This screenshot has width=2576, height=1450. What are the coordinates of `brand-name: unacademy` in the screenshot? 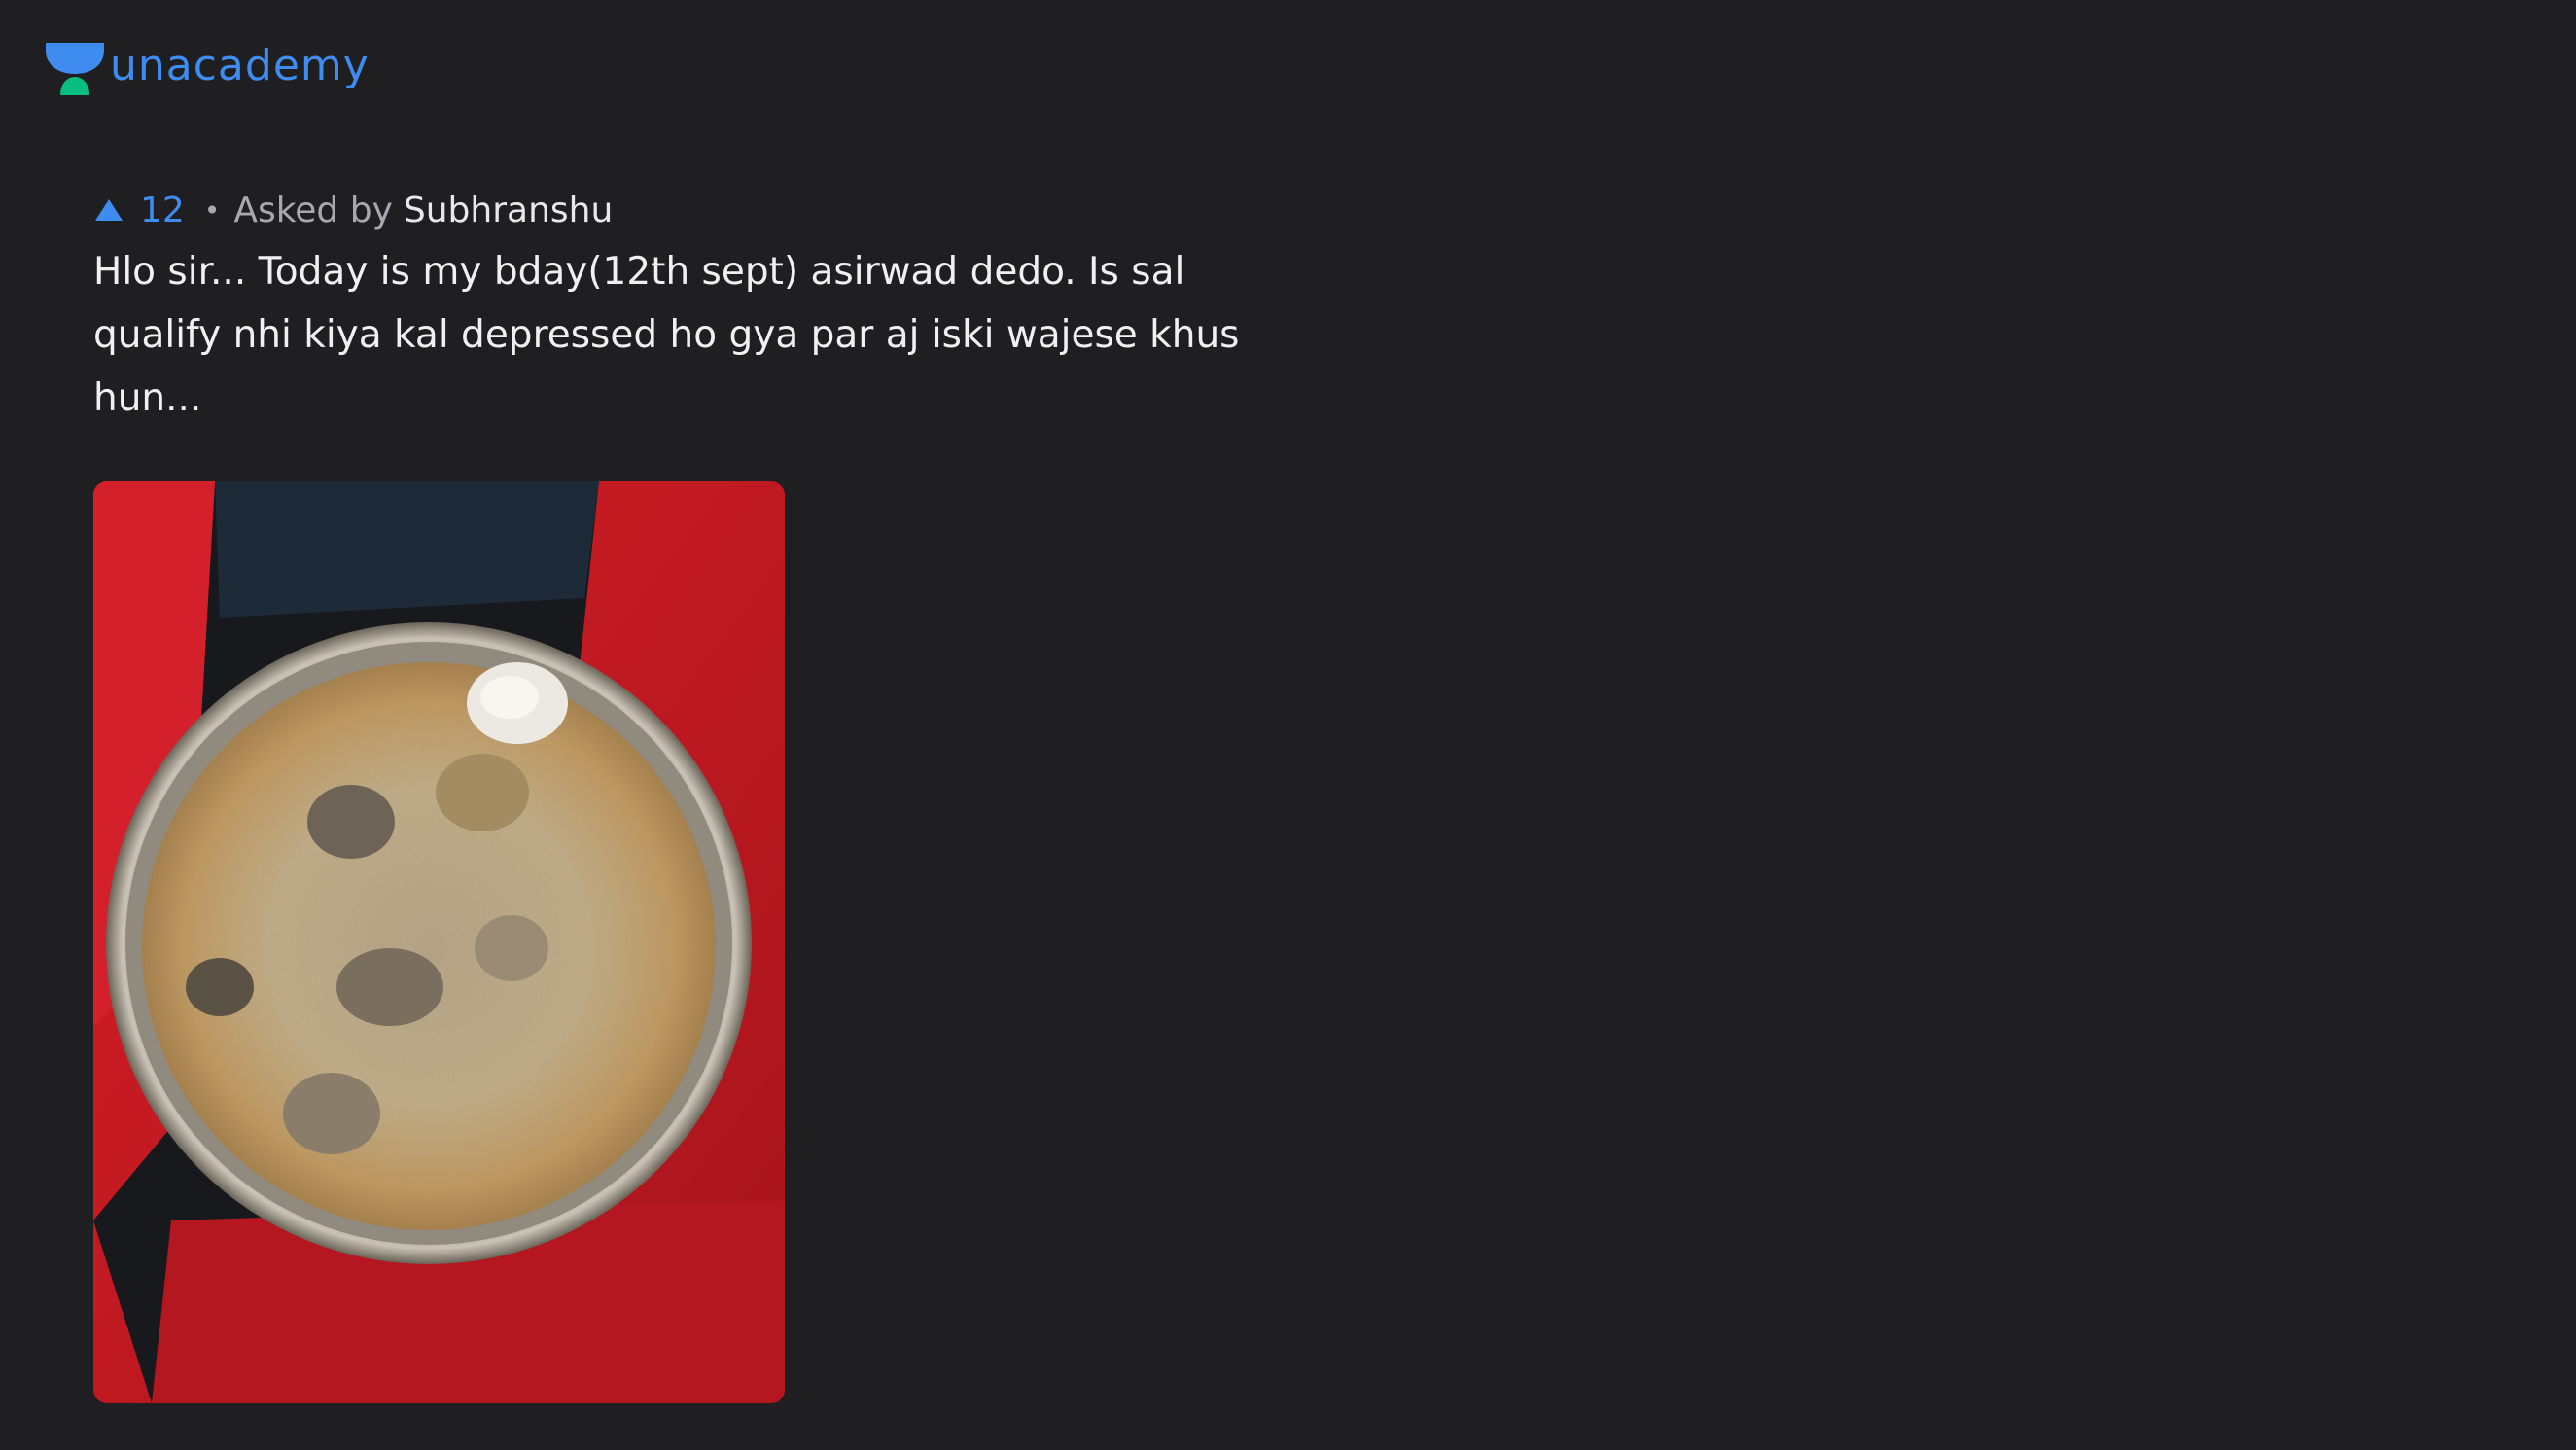 It's located at (240, 65).